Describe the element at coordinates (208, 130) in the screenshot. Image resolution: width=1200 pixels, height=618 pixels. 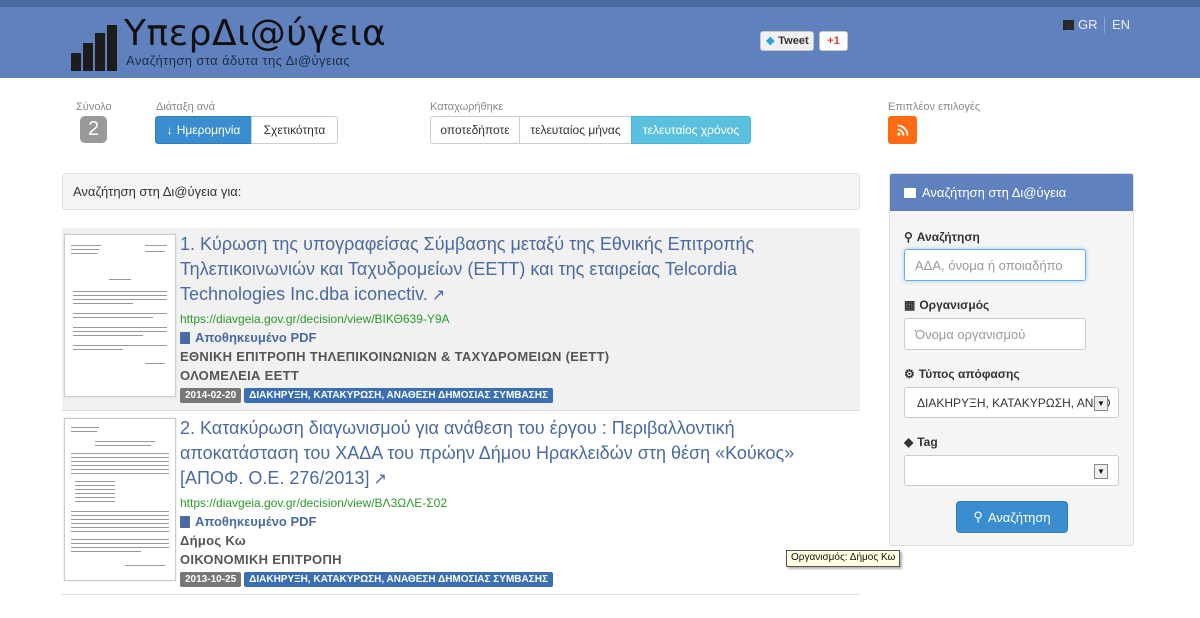
I see `sort-date-label: Ημερομηνία` at that location.